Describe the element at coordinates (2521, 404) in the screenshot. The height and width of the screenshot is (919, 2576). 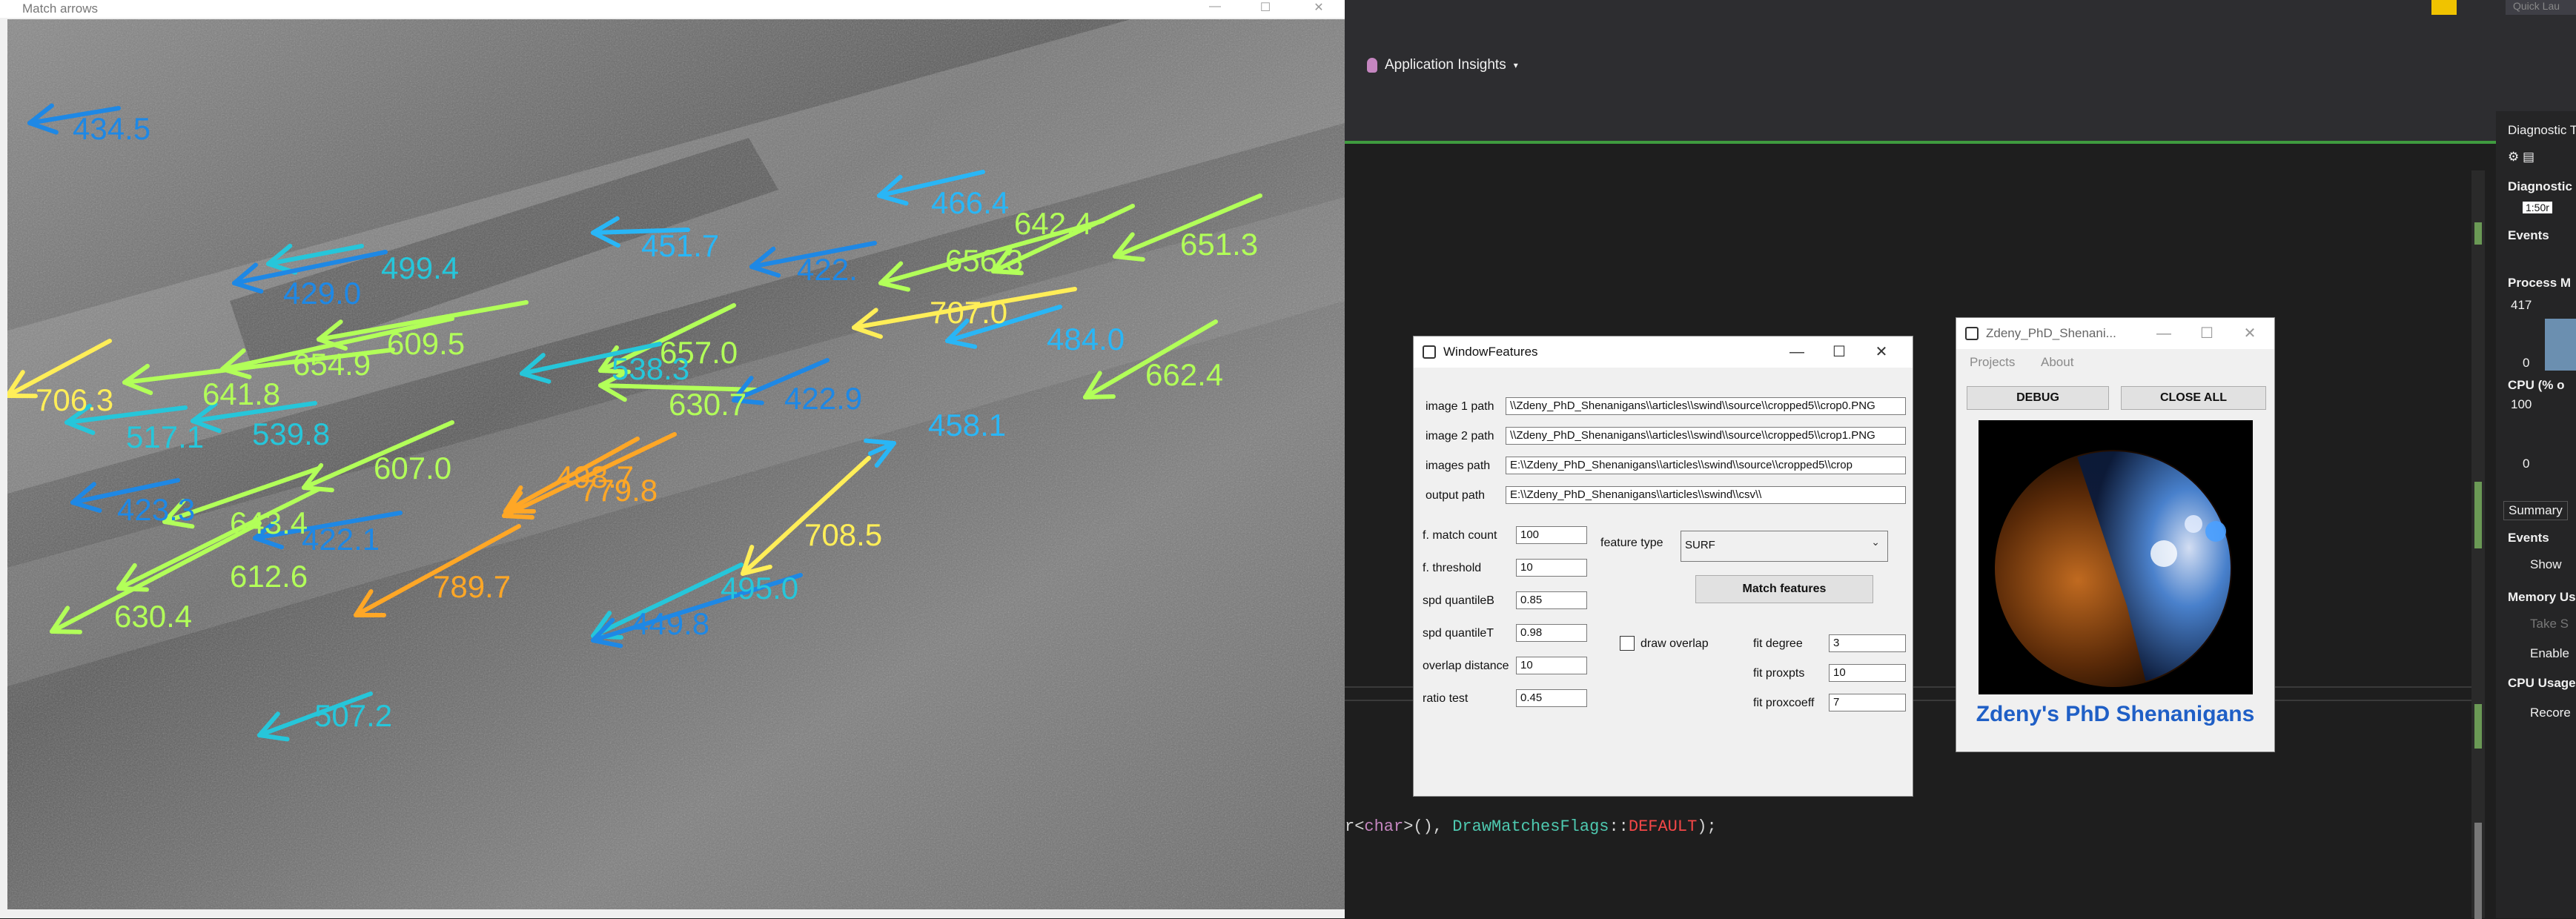
I see `diag-100: 100` at that location.